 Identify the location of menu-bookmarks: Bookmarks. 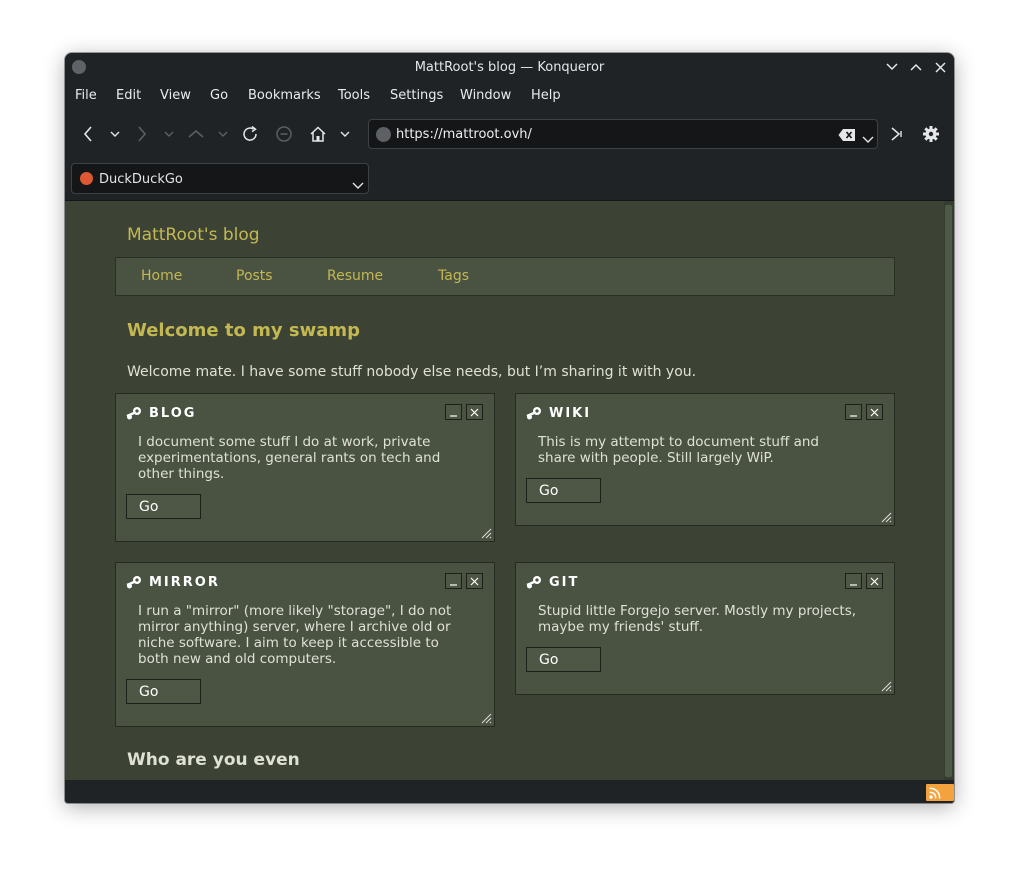
(284, 95).